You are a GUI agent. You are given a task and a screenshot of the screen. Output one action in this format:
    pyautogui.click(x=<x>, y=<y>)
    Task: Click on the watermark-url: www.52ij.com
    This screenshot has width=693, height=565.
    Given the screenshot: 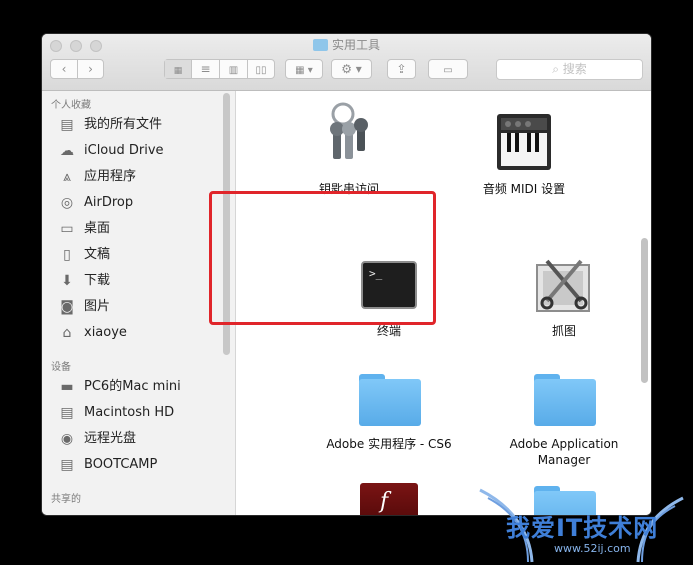 What is the action you would take?
    pyautogui.click(x=592, y=548)
    